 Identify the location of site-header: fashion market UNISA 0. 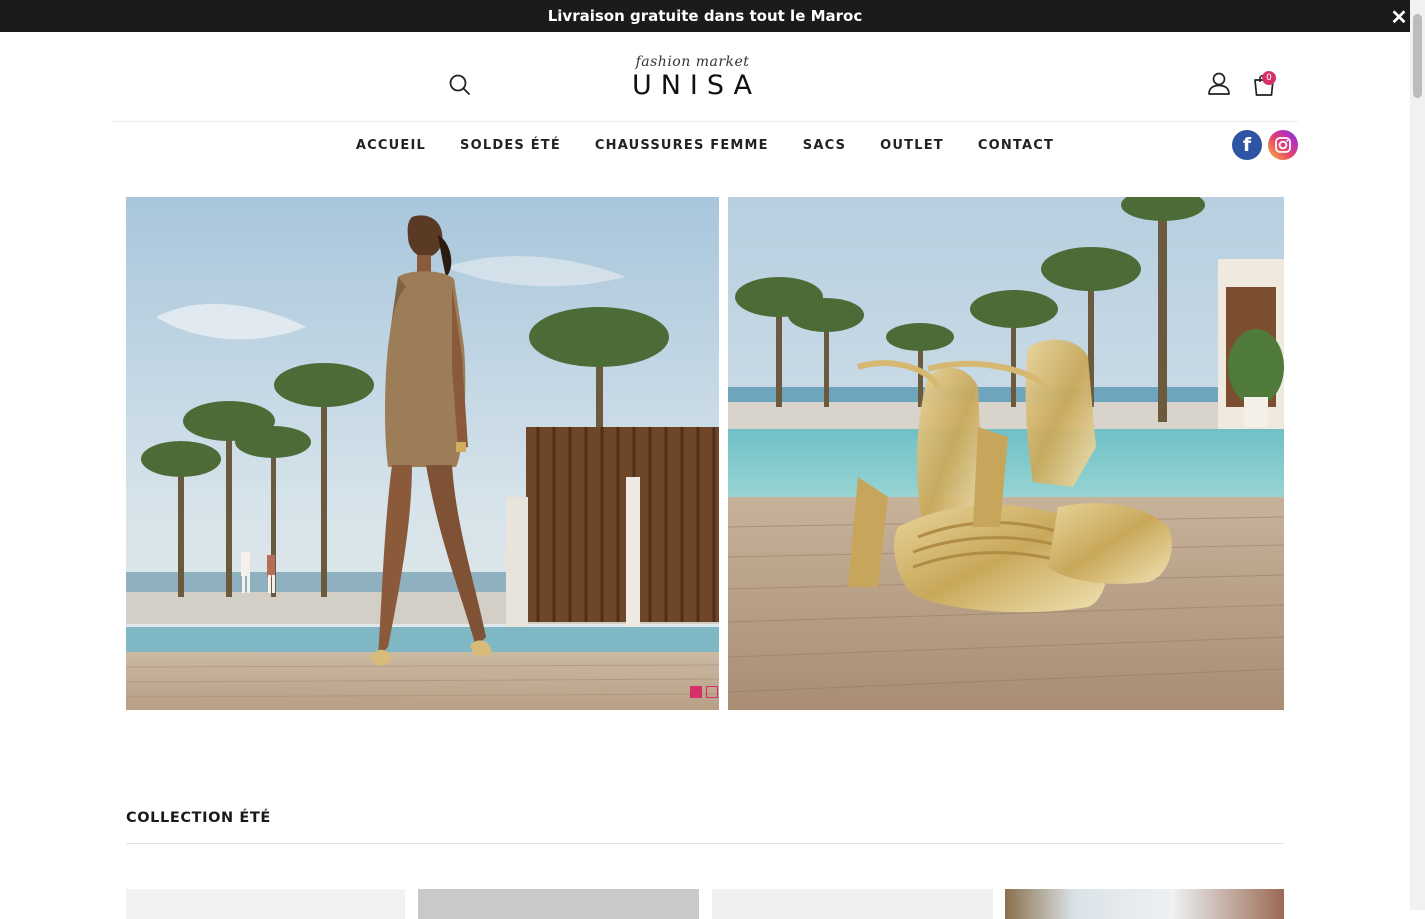
(705, 77).